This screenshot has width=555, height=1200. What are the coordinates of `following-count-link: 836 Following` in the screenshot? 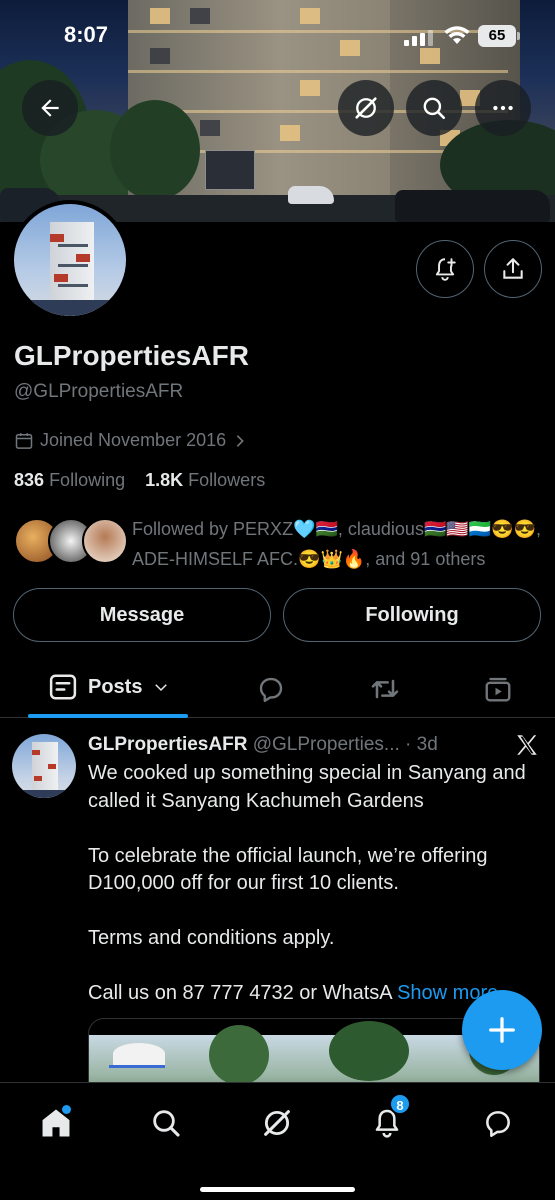 It's located at (69, 480).